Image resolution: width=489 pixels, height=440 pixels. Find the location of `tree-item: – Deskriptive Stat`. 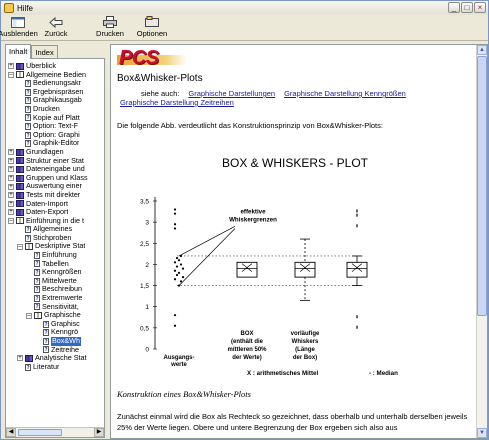

tree-item: – Deskriptive Stat is located at coordinates (55, 246).